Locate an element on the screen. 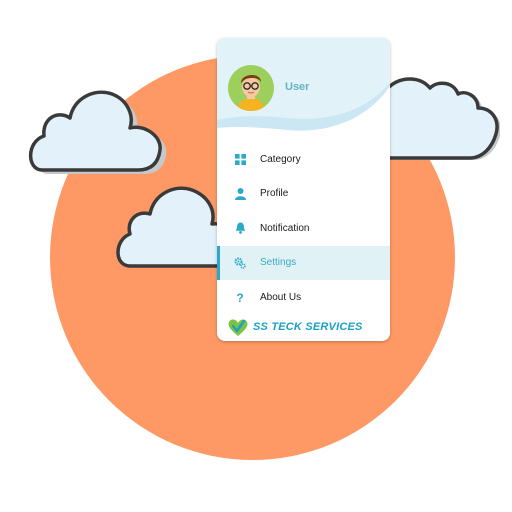 The width and height of the screenshot is (512, 512). avatar-illustration-icon is located at coordinates (251, 88).